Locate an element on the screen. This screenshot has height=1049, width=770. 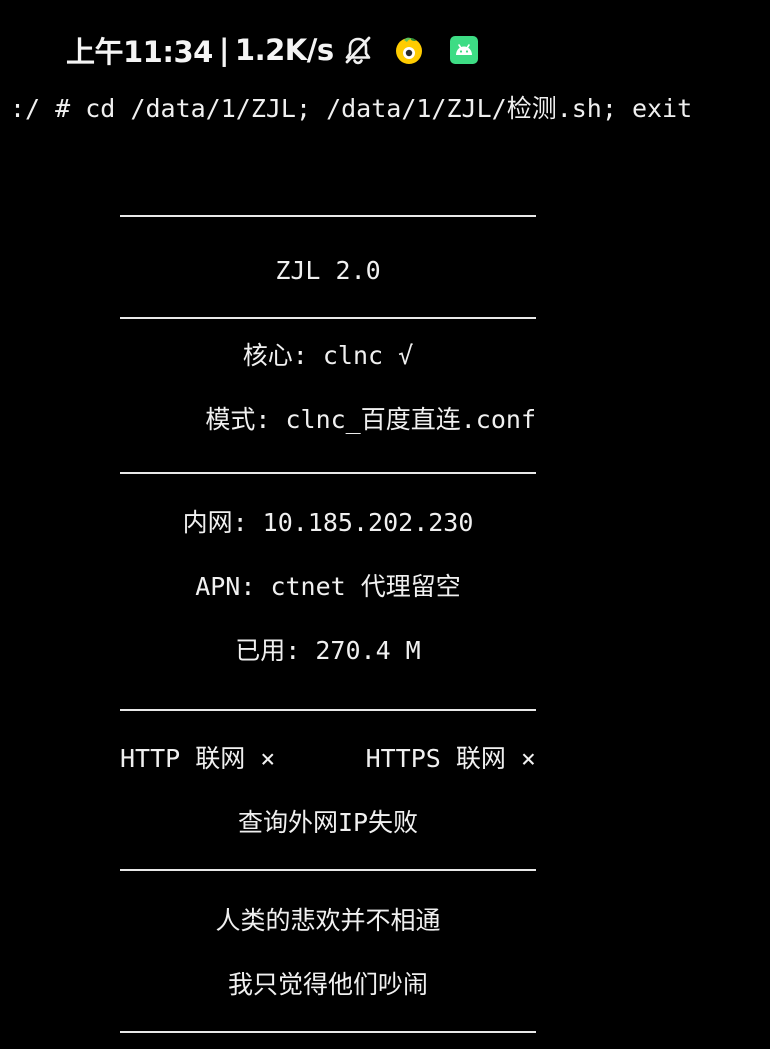
app-title: ZJL 2.0 is located at coordinates (328, 270).